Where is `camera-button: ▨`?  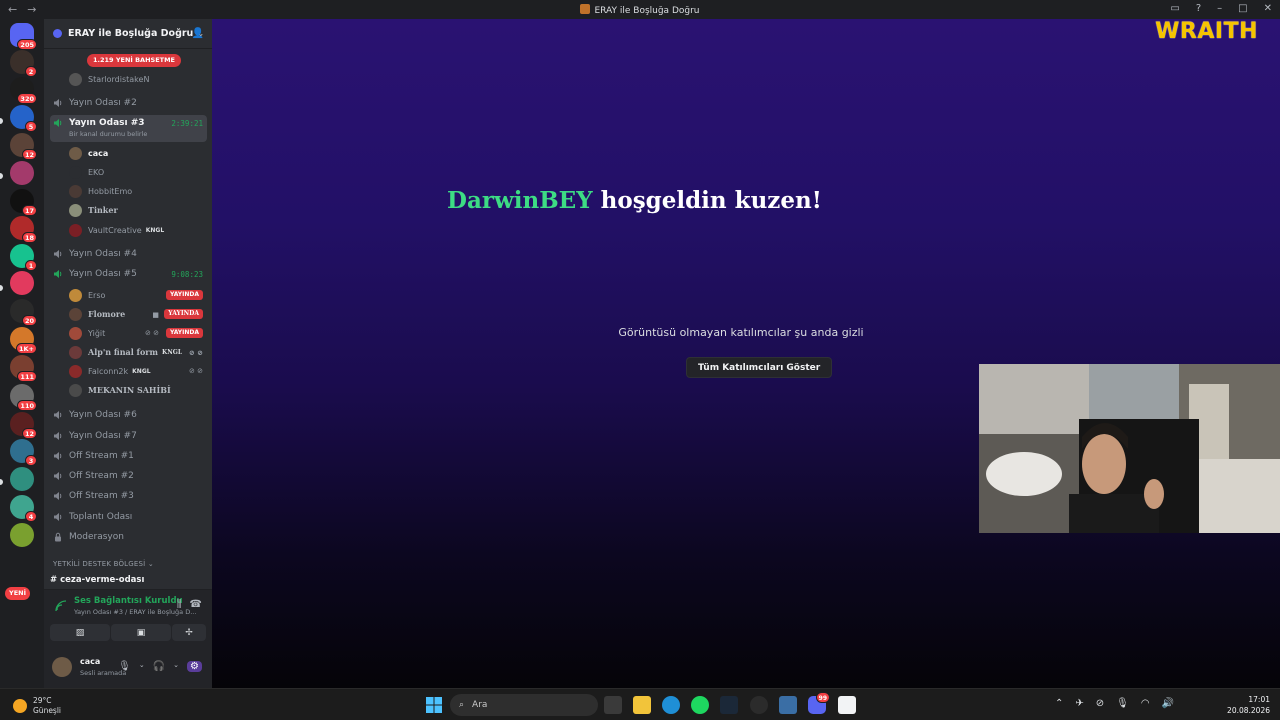 camera-button: ▨ is located at coordinates (80, 632).